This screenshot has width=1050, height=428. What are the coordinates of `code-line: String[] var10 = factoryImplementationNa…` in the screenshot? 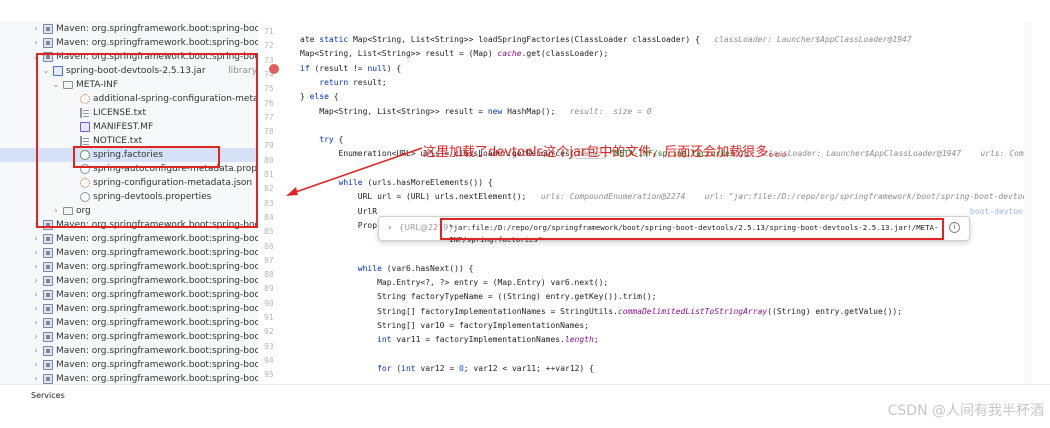 It's located at (444, 326).